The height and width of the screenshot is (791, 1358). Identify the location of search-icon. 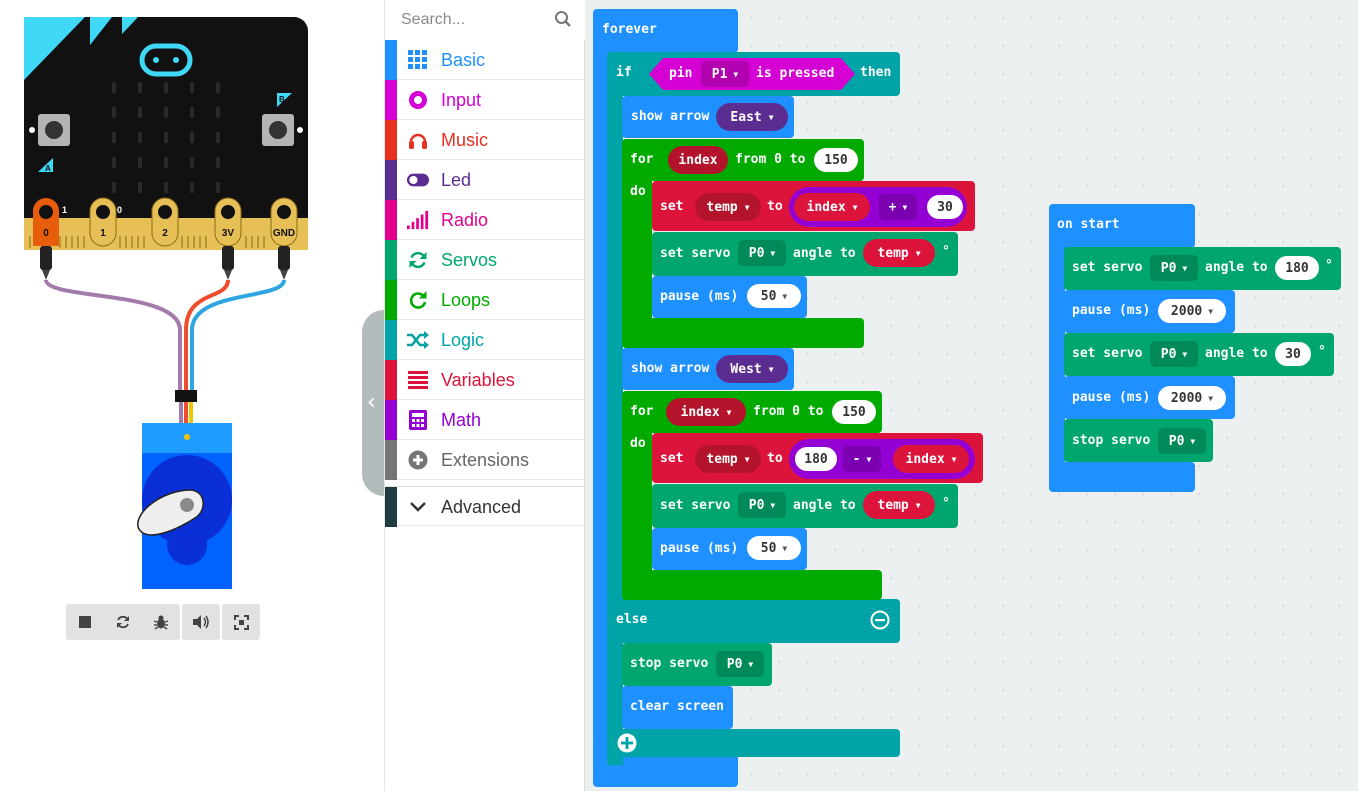
(563, 19).